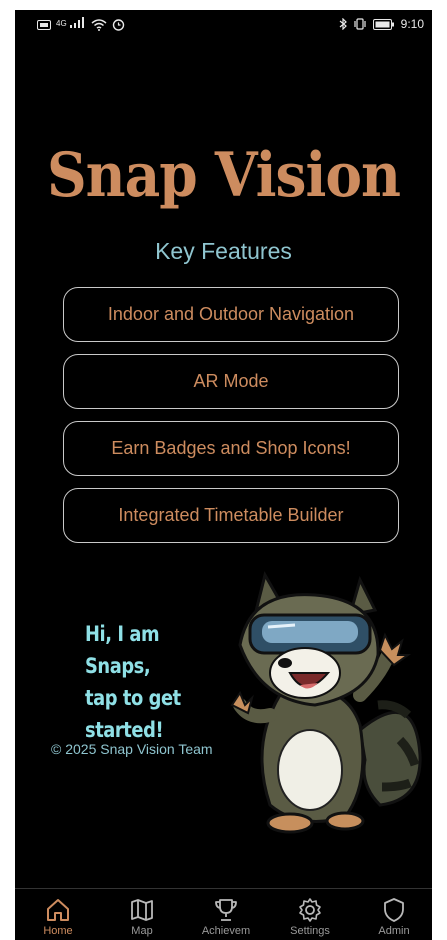 The image size is (447, 940). I want to click on nfc-icon, so click(44, 24).